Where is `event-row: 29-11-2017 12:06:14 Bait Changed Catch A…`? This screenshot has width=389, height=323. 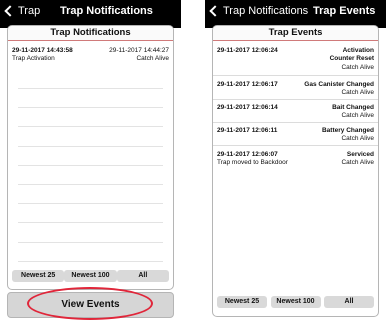 event-row: 29-11-2017 12:06:14 Bait Changed Catch A… is located at coordinates (295, 112).